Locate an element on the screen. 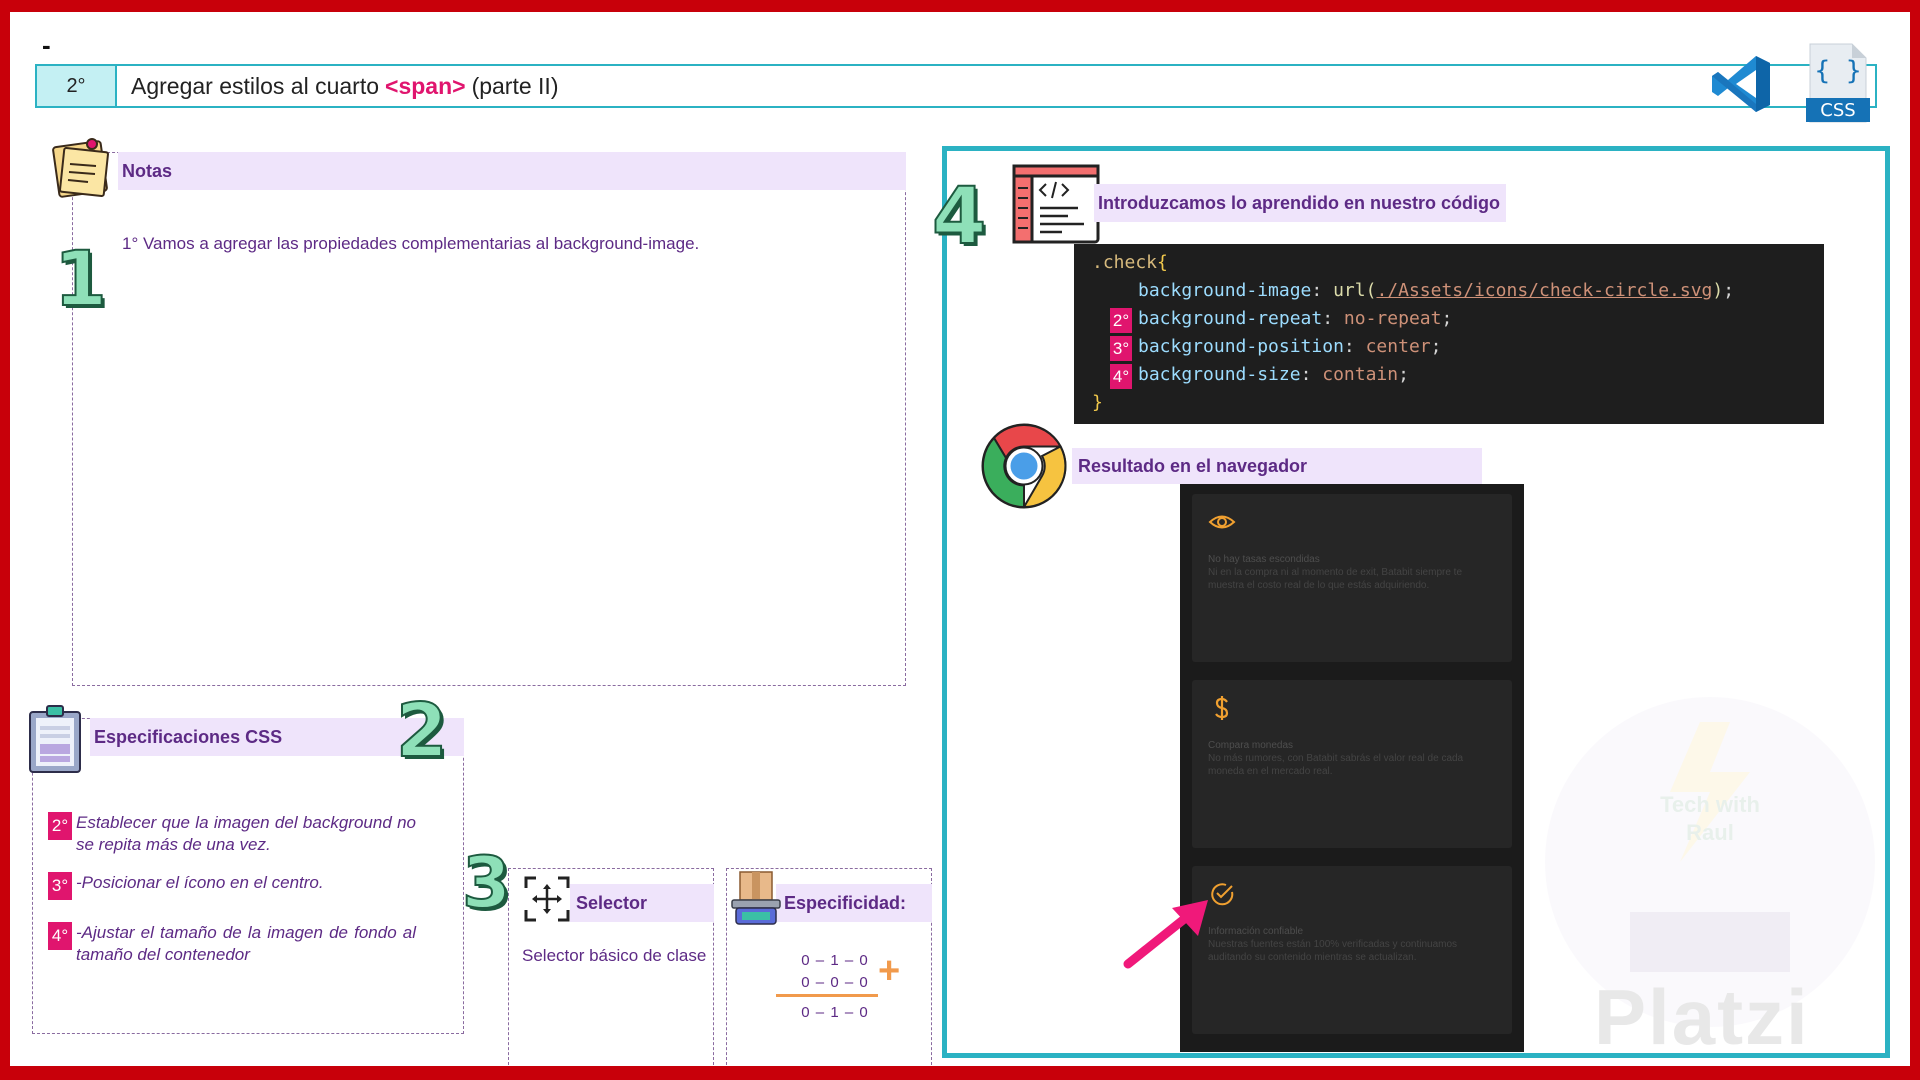  sticky-note-icon is located at coordinates (80, 168).